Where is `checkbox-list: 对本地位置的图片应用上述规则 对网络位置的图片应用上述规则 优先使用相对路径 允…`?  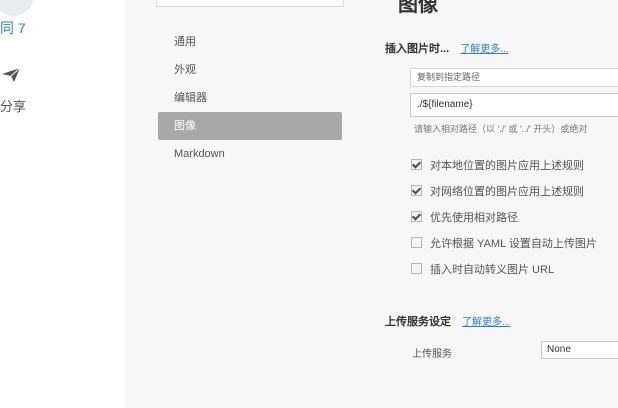 checkbox-list: 对本地位置的图片应用上述规则 对网络位置的图片应用上述规则 优先使用相对路径 允… is located at coordinates (504, 222).